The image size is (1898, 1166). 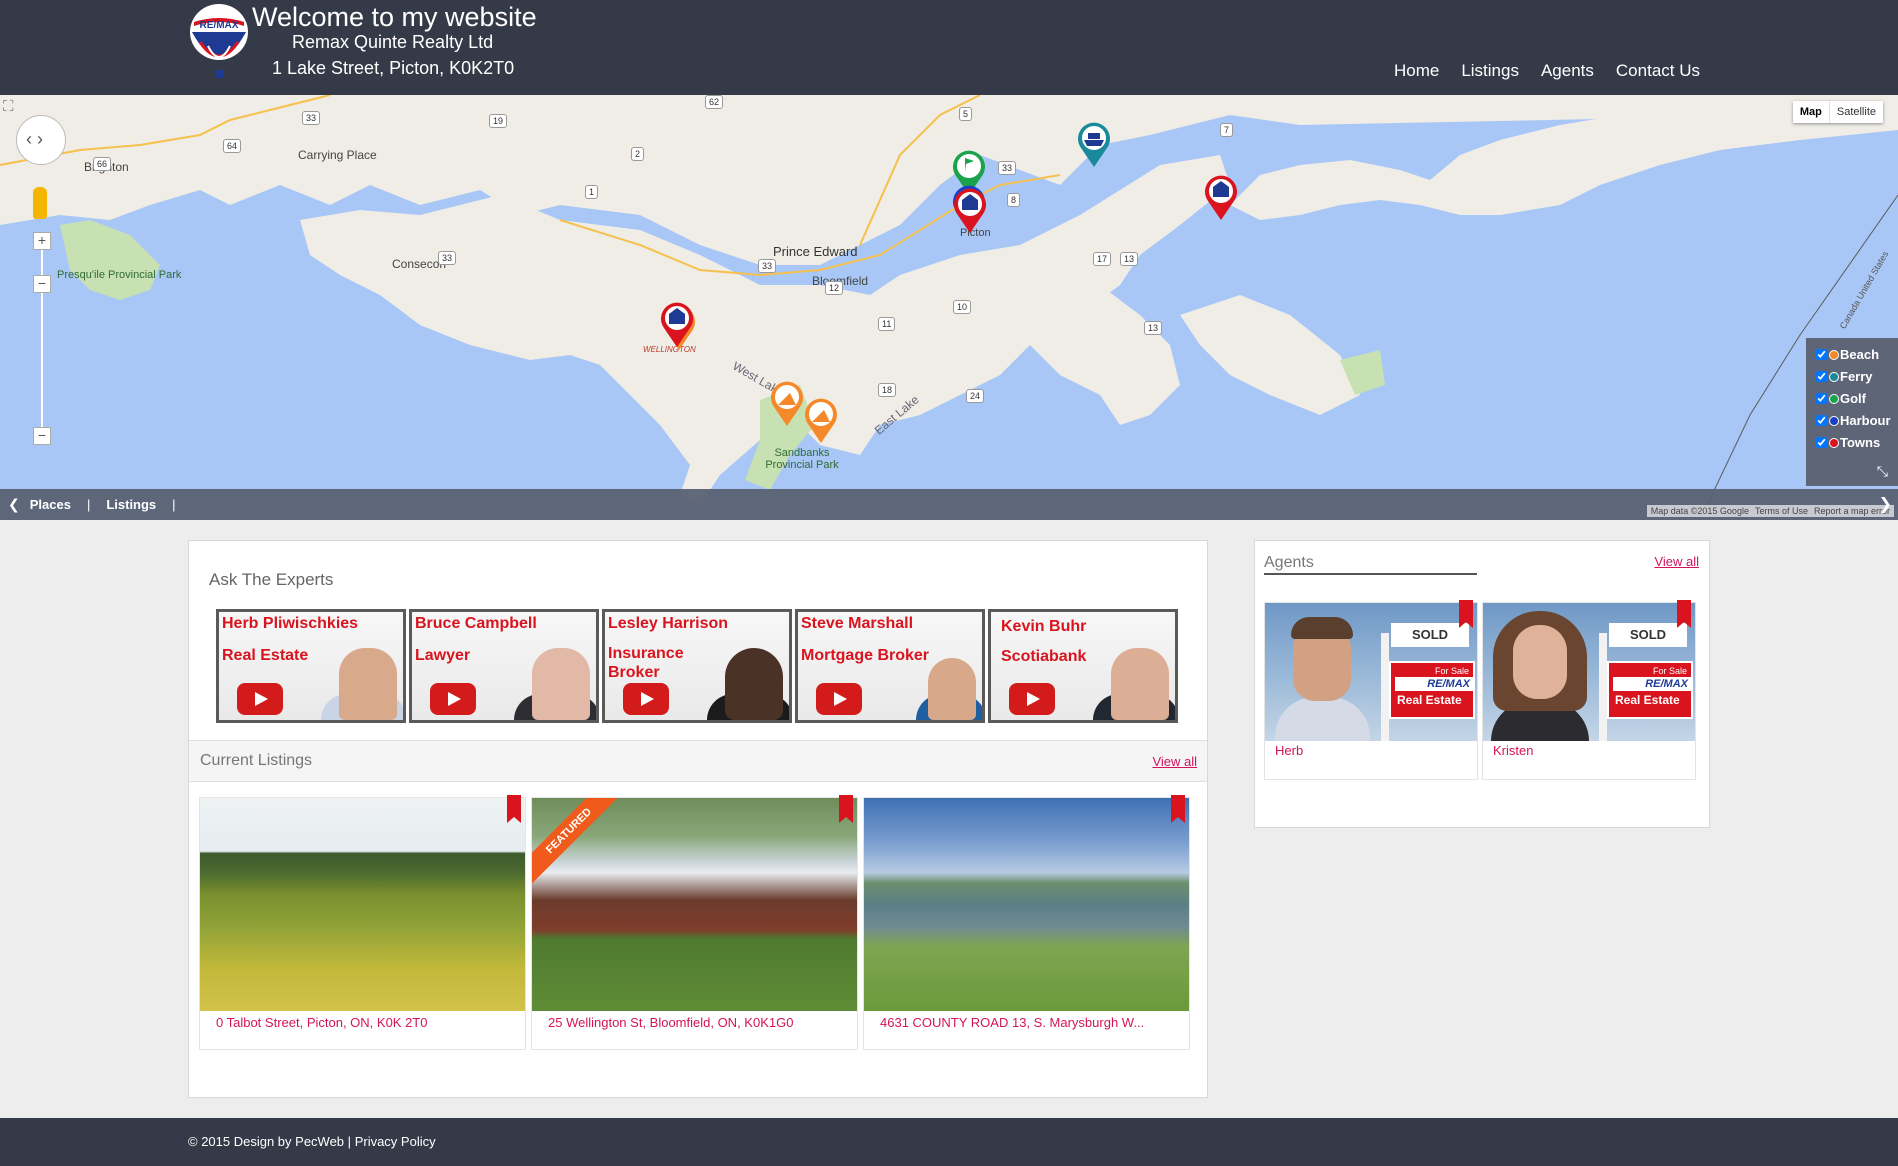 I want to click on expert-card: Steve Marshall Mortgage Broker, so click(x=890, y=666).